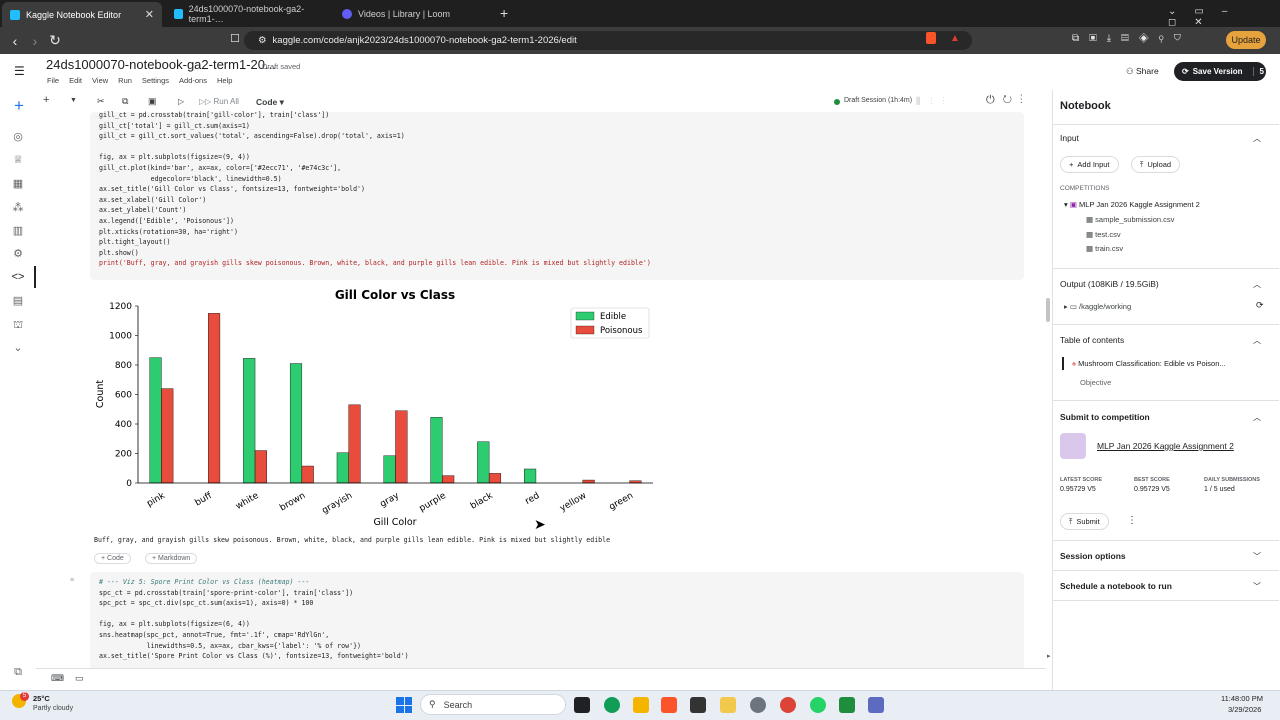 The width and height of the screenshot is (1280, 720). What do you see at coordinates (847, 705) in the screenshot?
I see `spreadsheet-icon` at bounding box center [847, 705].